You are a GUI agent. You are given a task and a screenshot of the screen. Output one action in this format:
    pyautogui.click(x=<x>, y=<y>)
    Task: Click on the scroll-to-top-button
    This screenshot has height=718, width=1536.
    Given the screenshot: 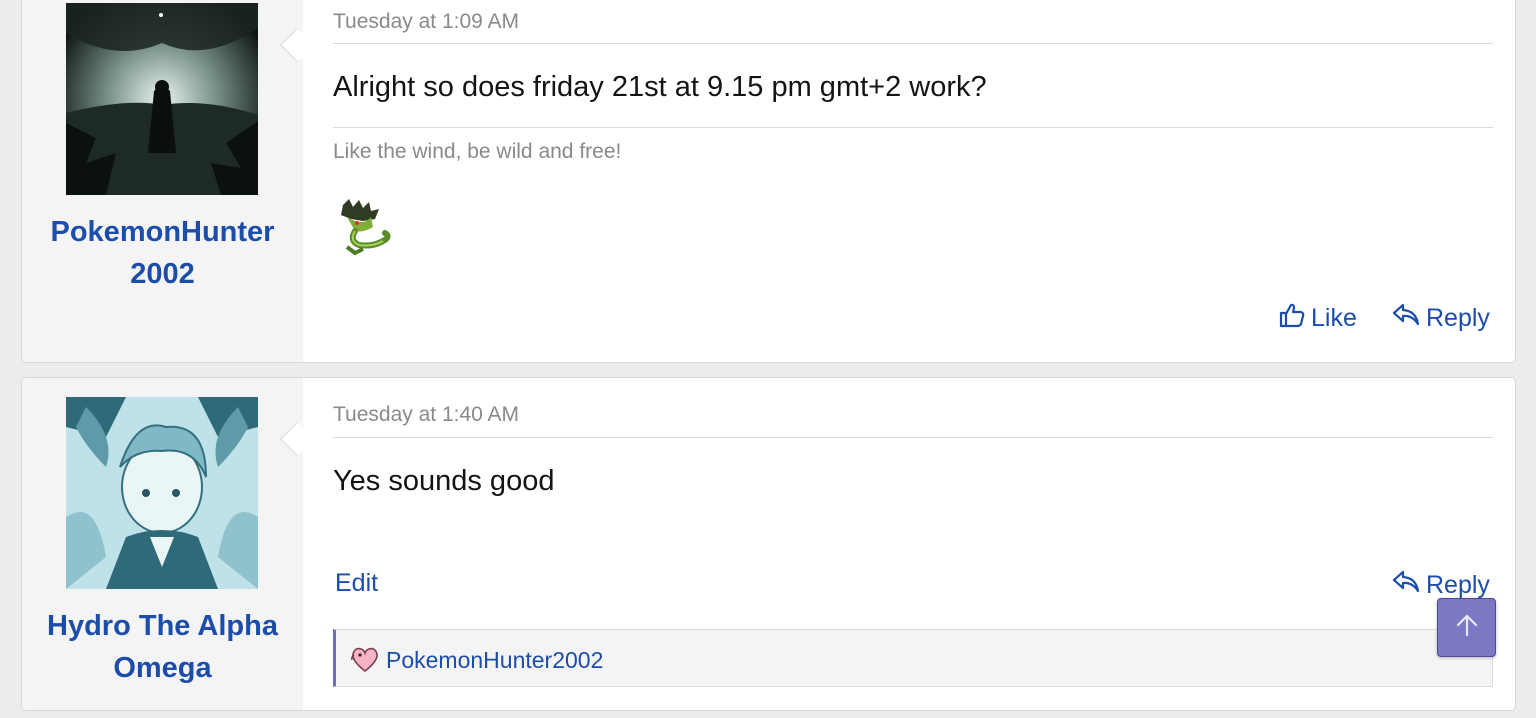 What is the action you would take?
    pyautogui.click(x=1466, y=627)
    